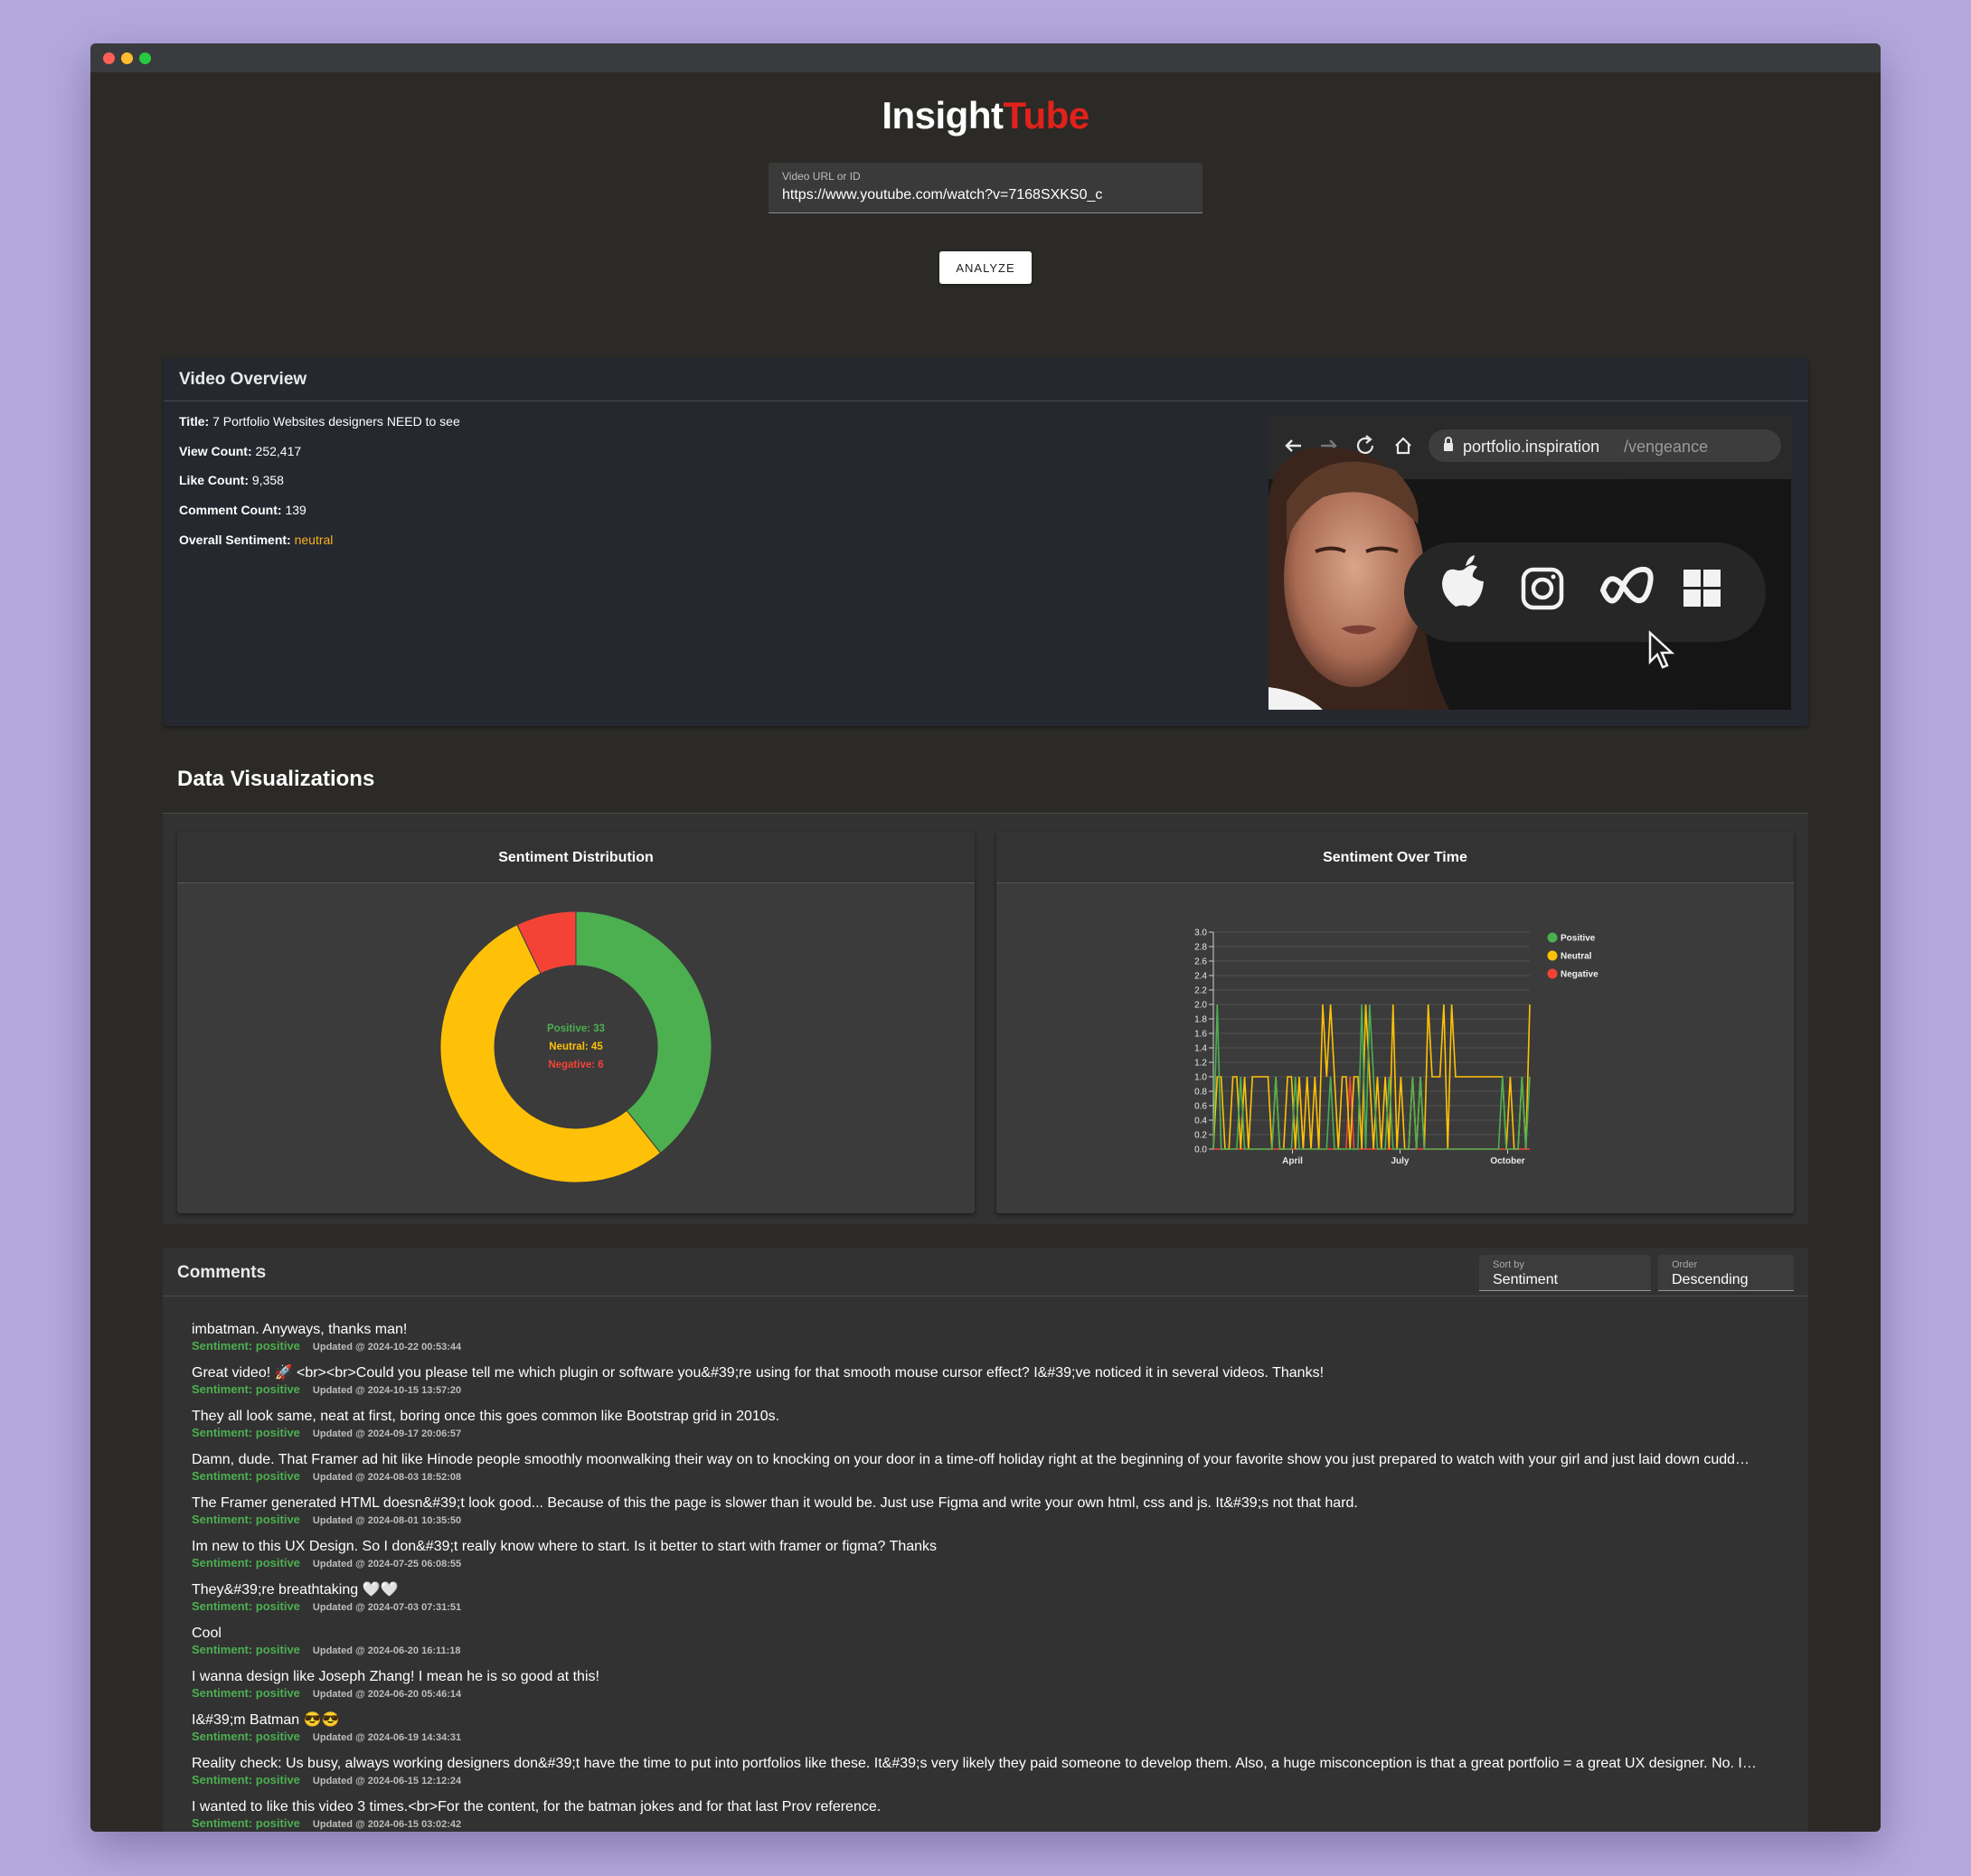  Describe the element at coordinates (1200, 962) in the screenshot. I see `y-tick-label: 2.6` at that location.